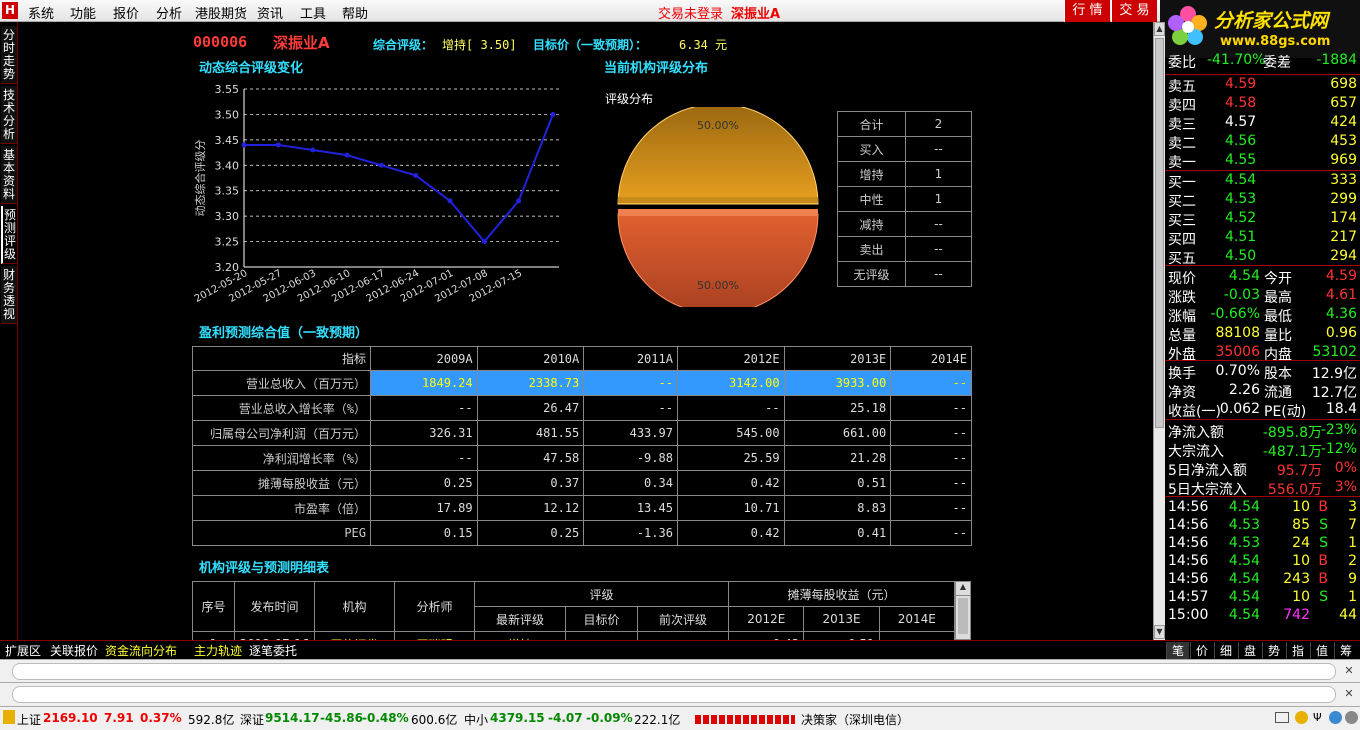 The image size is (1360, 730). Describe the element at coordinates (41, 12) in the screenshot. I see `menu-system: 系统` at that location.